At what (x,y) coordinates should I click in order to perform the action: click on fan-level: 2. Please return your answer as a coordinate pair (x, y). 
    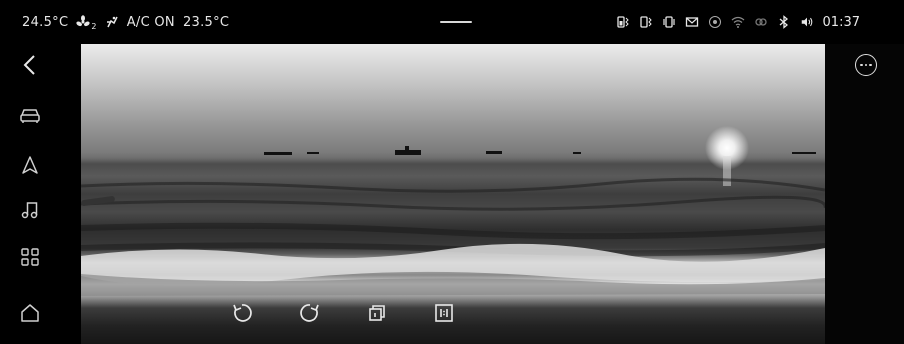
    Looking at the image, I should click on (94, 26).